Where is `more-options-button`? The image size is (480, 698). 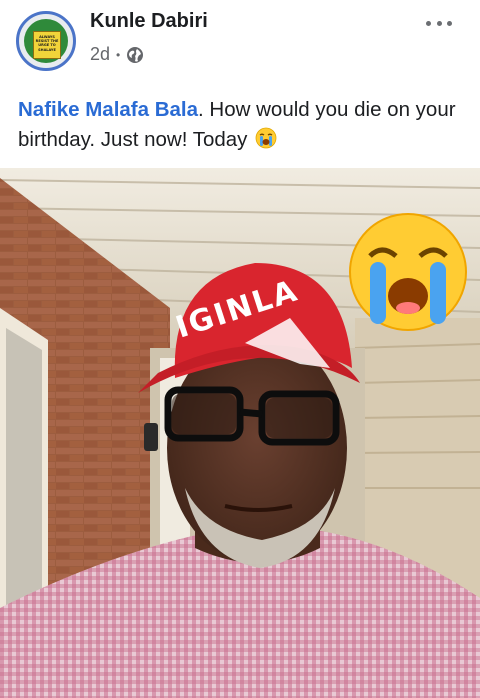 more-options-button is located at coordinates (439, 23).